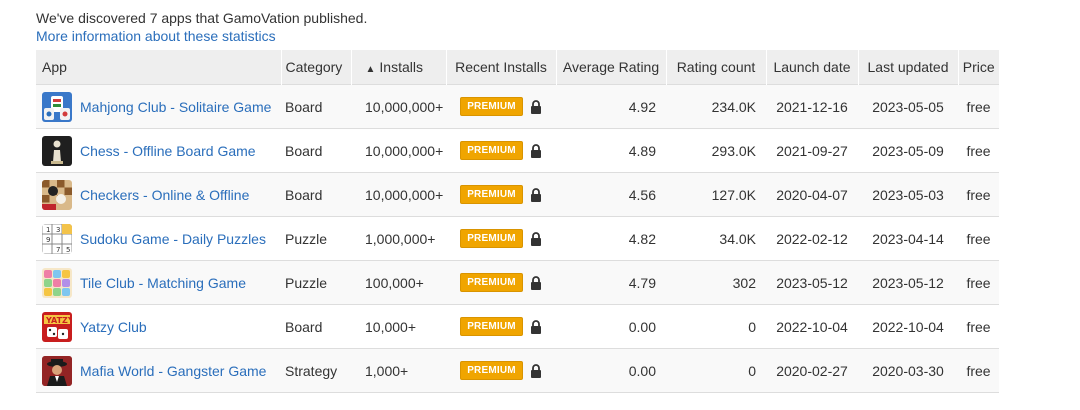  I want to click on cell-rating-count: 293.0K, so click(716, 150).